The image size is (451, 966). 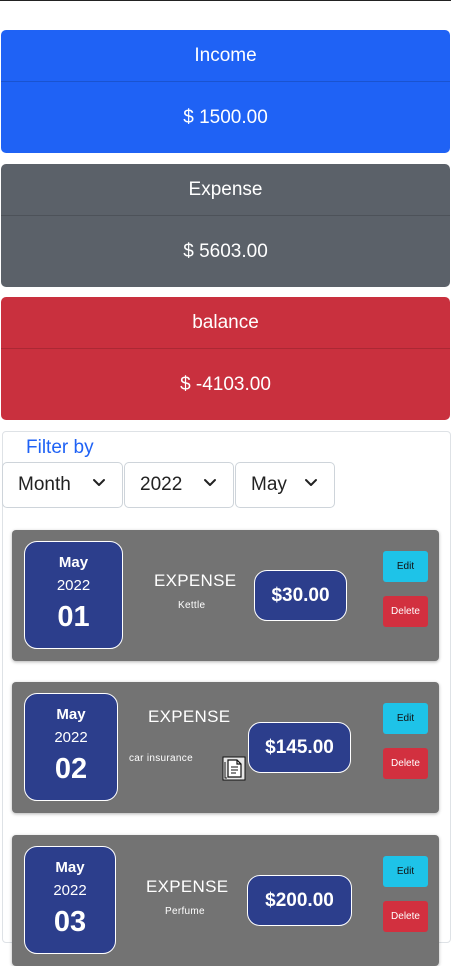 What do you see at coordinates (60, 447) in the screenshot?
I see `filter-title: Filter by` at bounding box center [60, 447].